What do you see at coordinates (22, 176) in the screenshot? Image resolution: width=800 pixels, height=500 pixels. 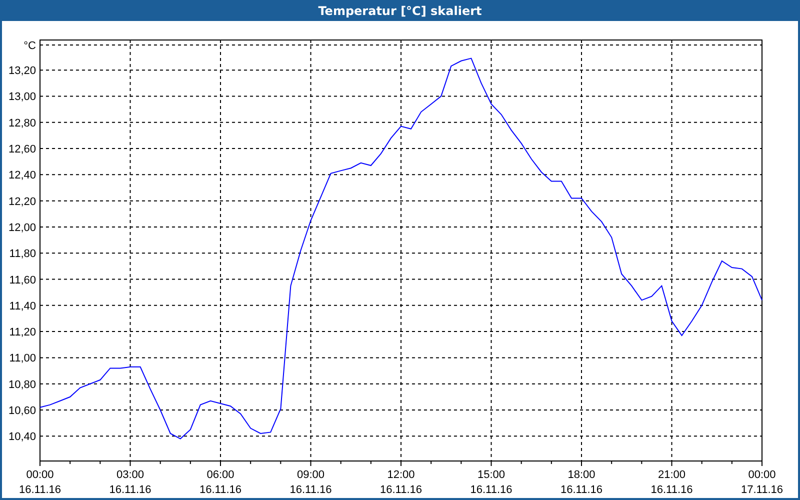 I see `y-tick-label: 12,40` at bounding box center [22, 176].